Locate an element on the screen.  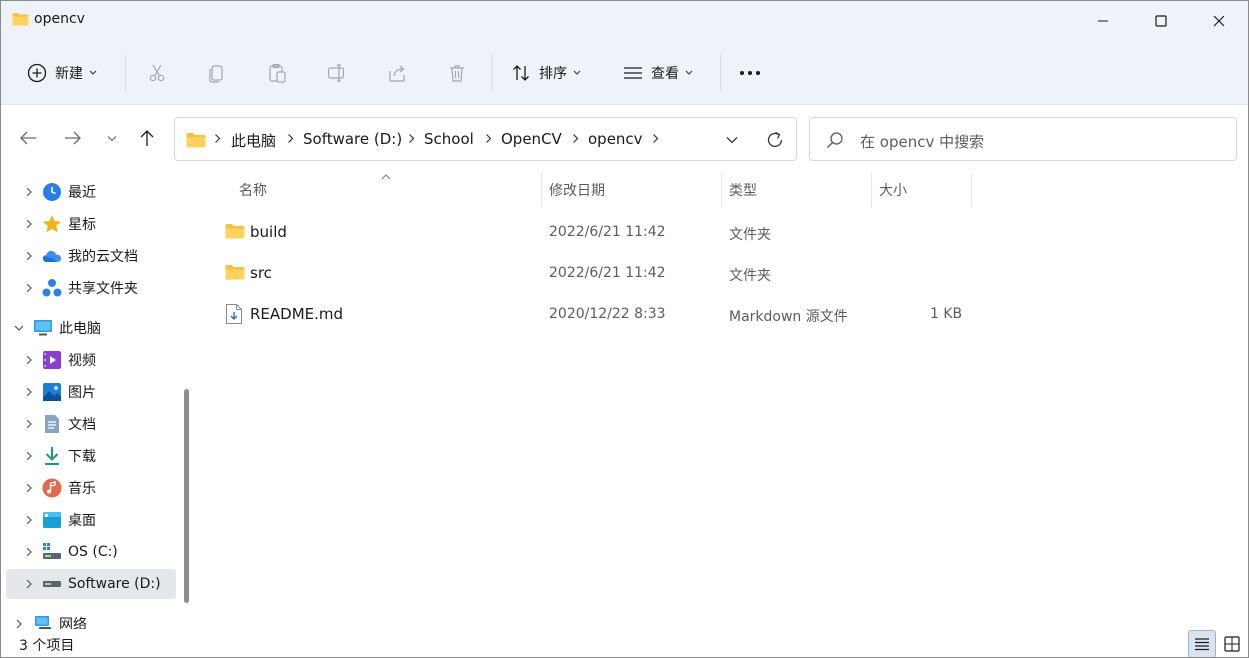
file-date: 2020/12/22 8:33 is located at coordinates (607, 314).